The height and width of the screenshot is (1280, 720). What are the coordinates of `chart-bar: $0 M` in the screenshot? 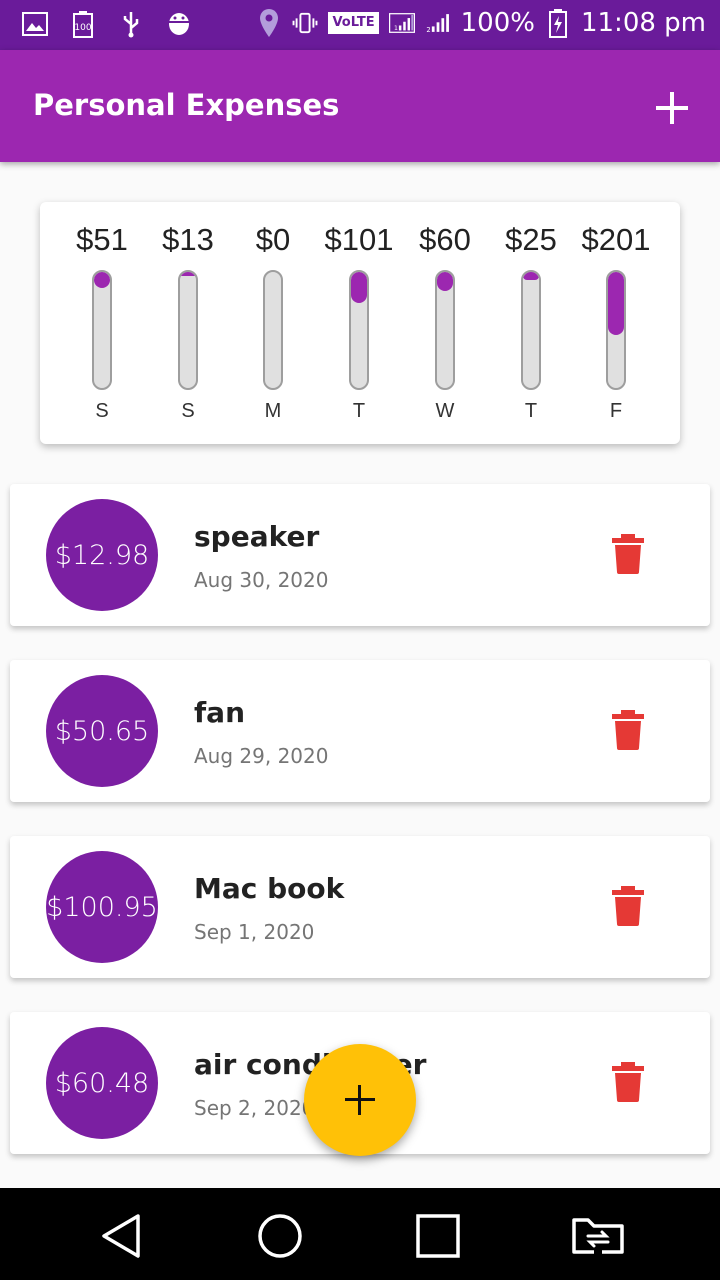 It's located at (273, 323).